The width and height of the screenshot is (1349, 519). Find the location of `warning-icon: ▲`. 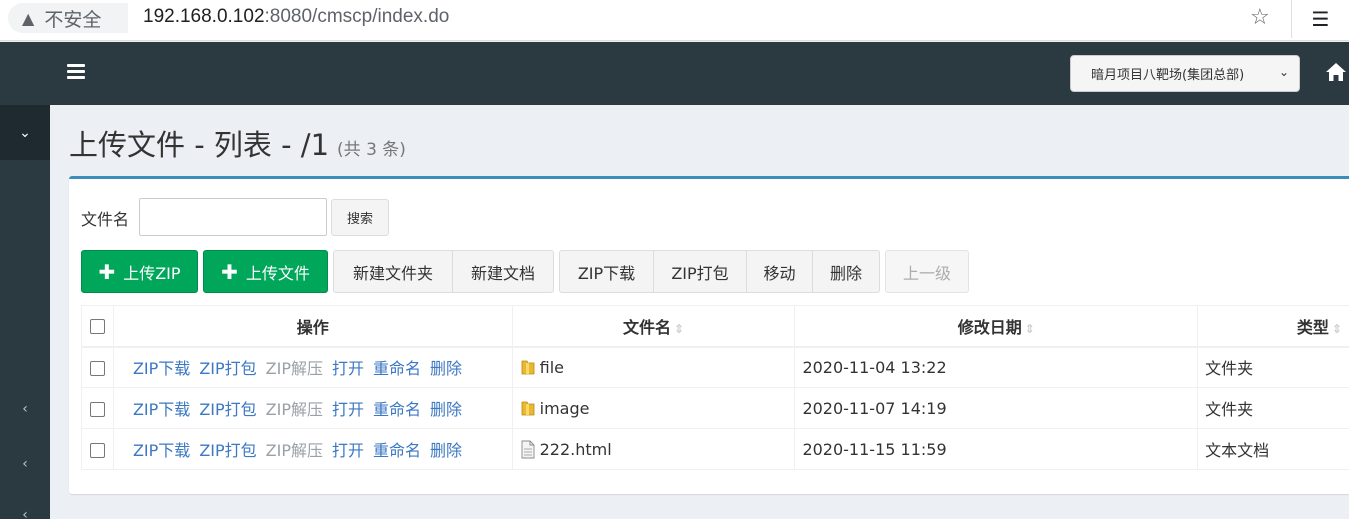

warning-icon: ▲ is located at coordinates (28, 18).